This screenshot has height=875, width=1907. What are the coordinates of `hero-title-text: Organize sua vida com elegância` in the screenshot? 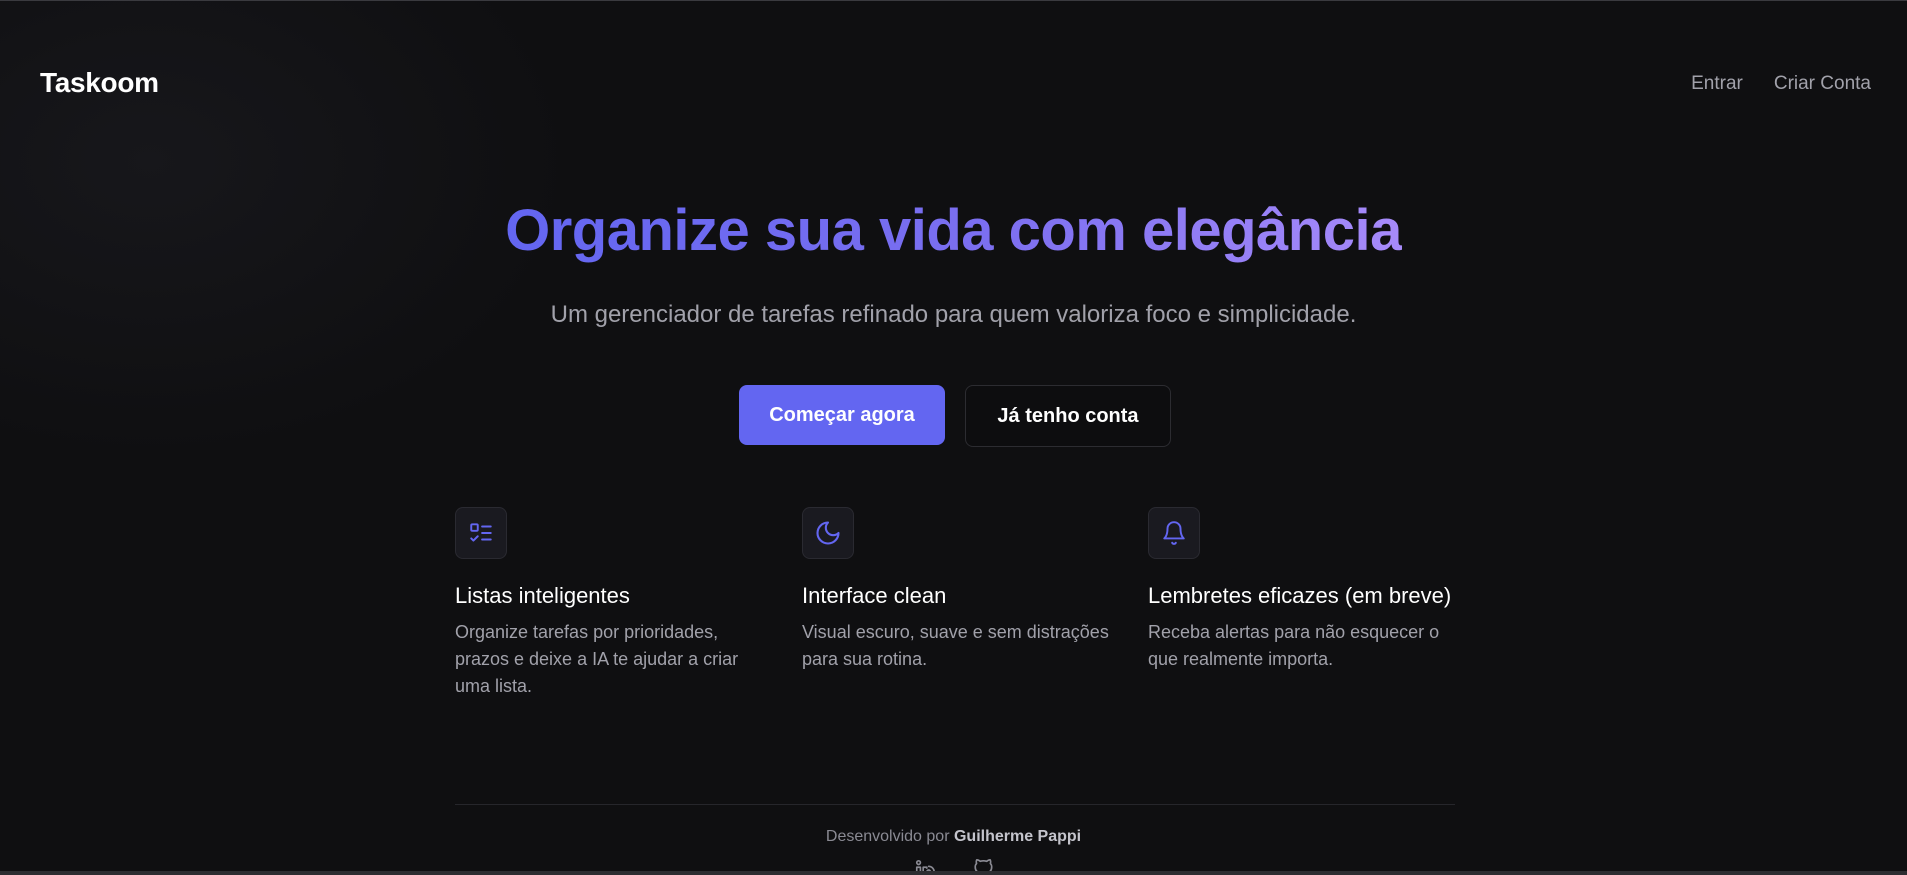 It's located at (953, 230).